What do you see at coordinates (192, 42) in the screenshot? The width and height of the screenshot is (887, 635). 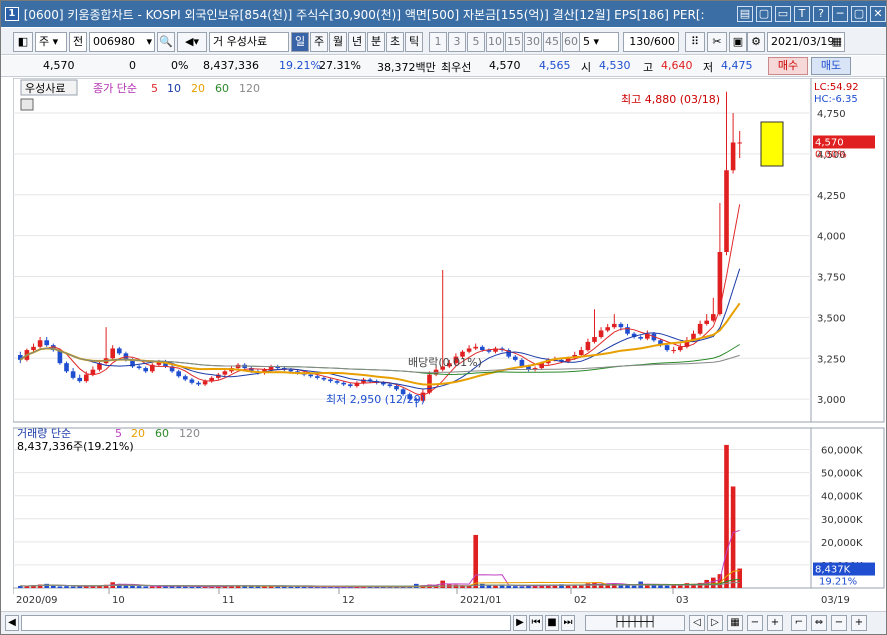 I see `sound-icon: ◀▾` at bounding box center [192, 42].